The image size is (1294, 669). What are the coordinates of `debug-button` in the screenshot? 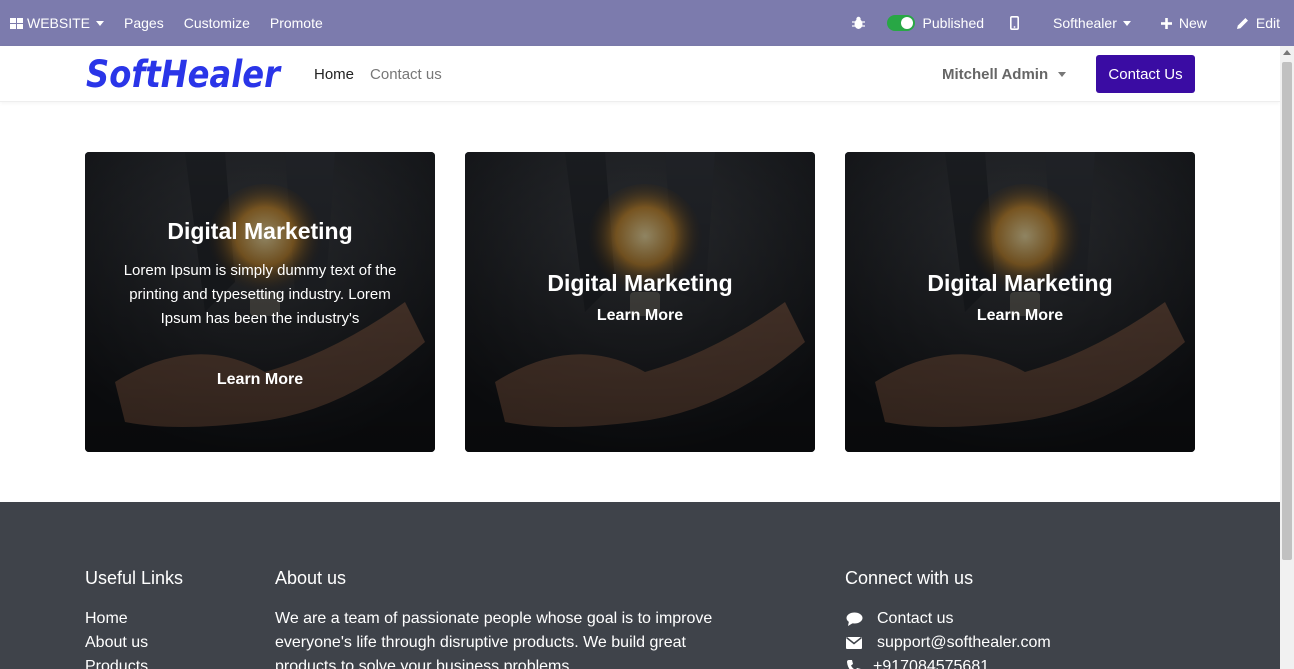 It's located at (858, 23).